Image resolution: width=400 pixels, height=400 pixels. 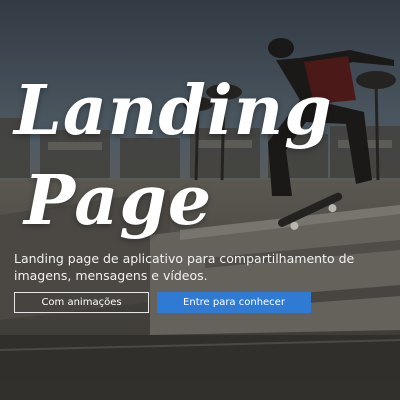 I want to click on title-line-2: Page, so click(x=118, y=201).